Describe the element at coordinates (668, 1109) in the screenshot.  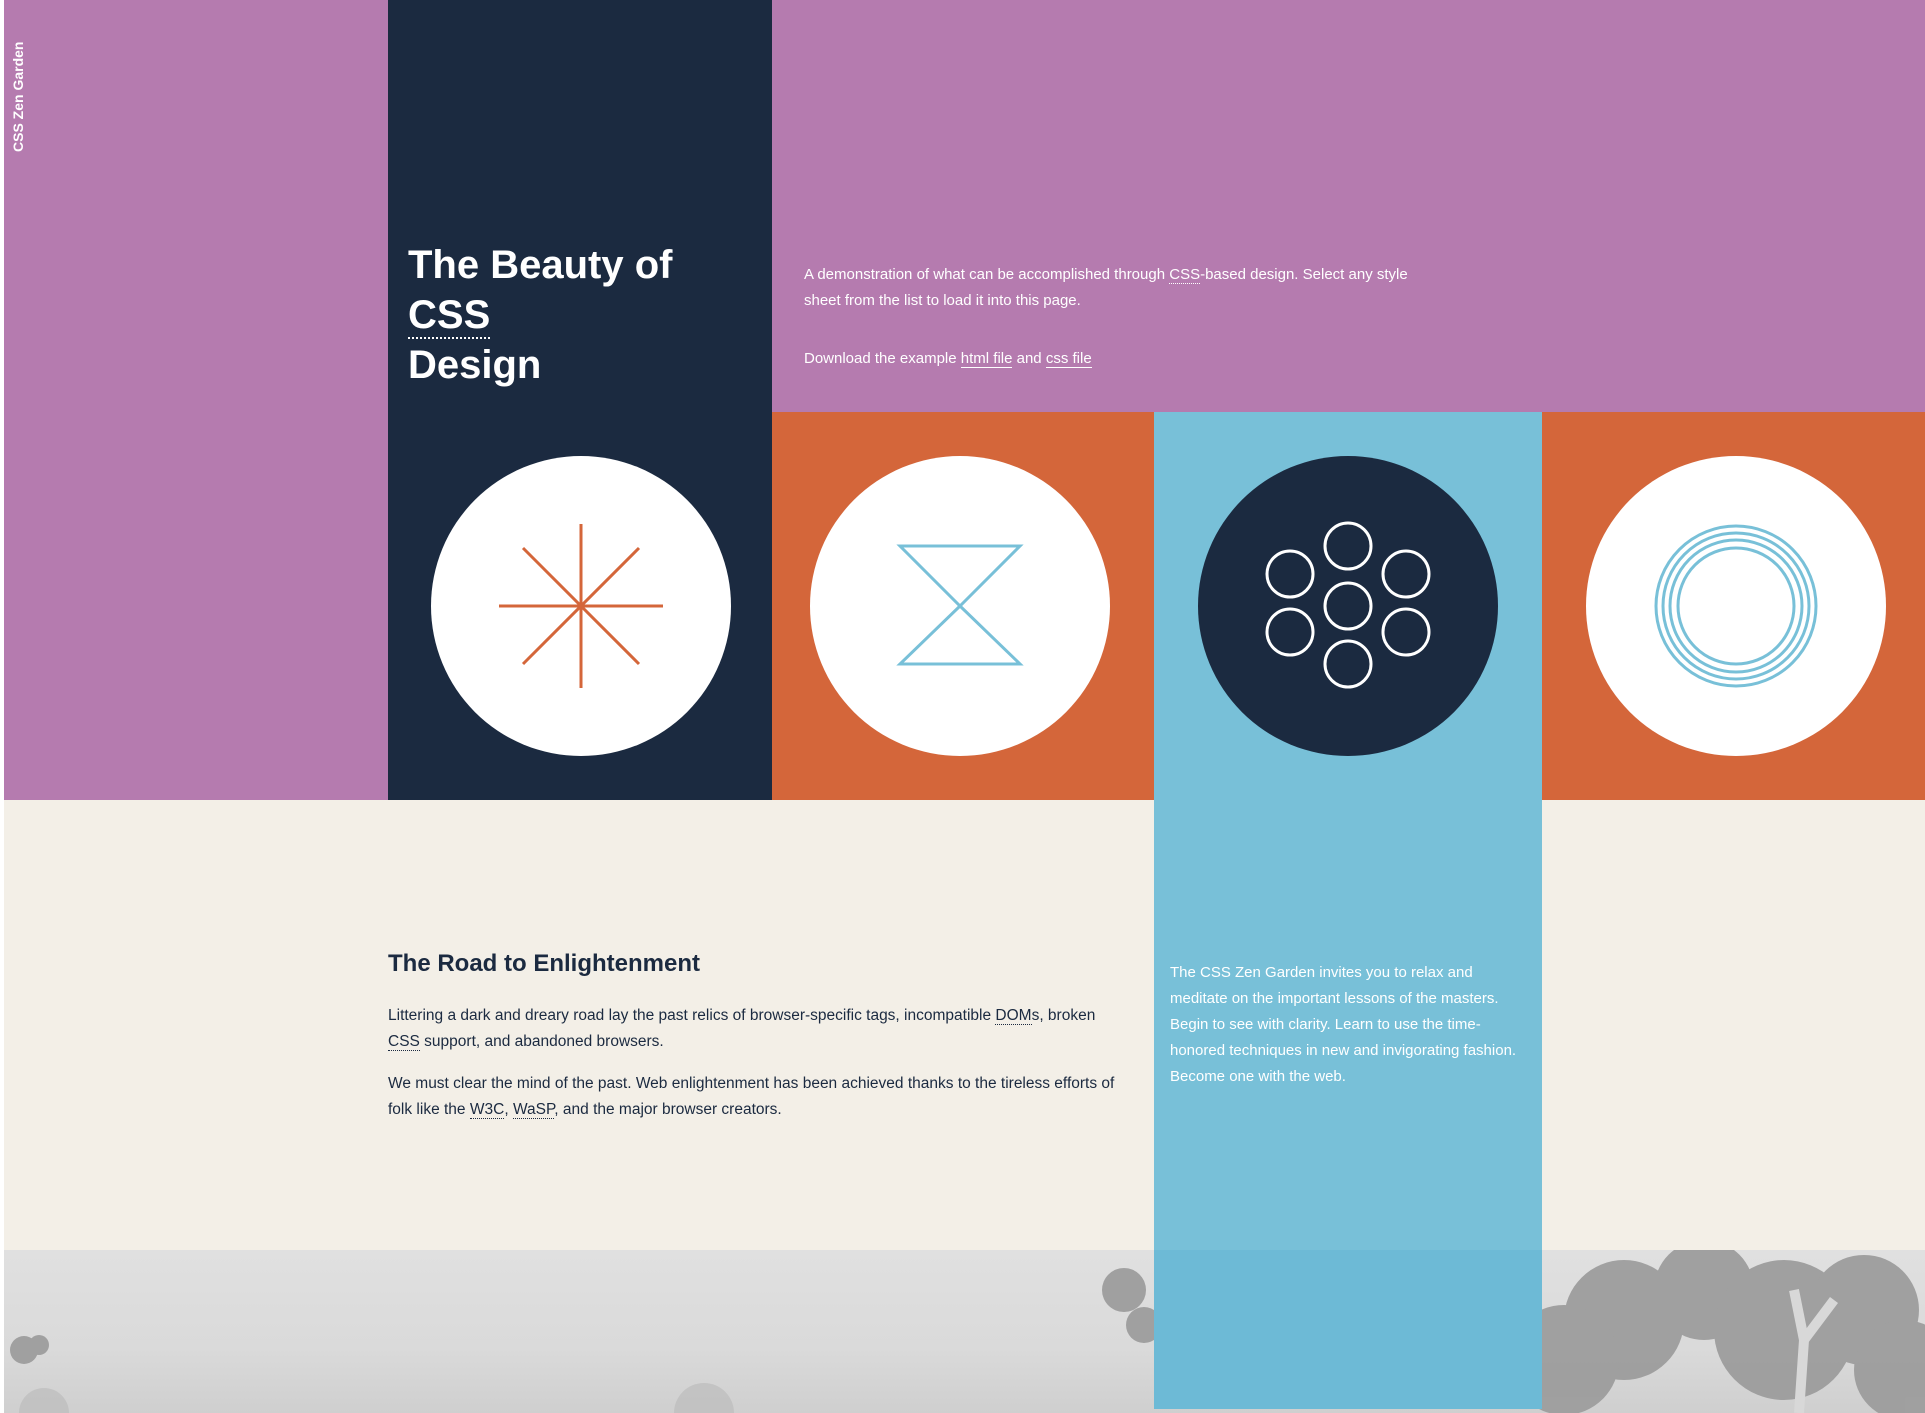
I see `text: , and the major browser creators.` at that location.